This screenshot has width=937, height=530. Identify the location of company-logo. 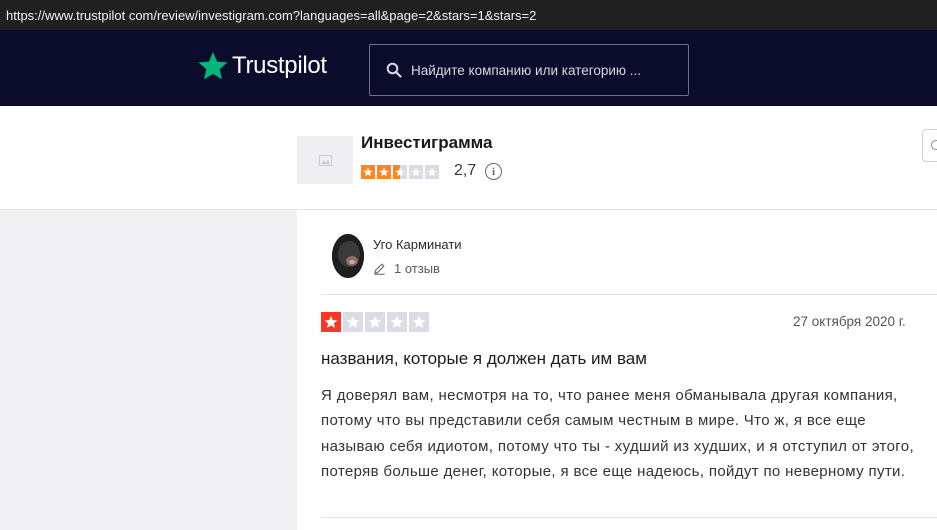
(325, 160).